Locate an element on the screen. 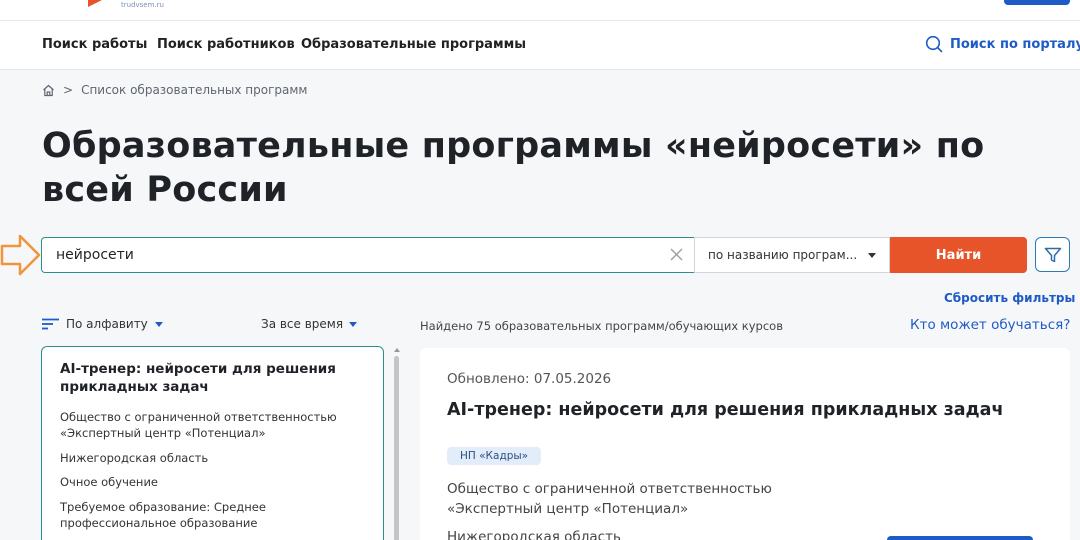 This screenshot has height=540, width=1080. clear-icon is located at coordinates (676, 254).